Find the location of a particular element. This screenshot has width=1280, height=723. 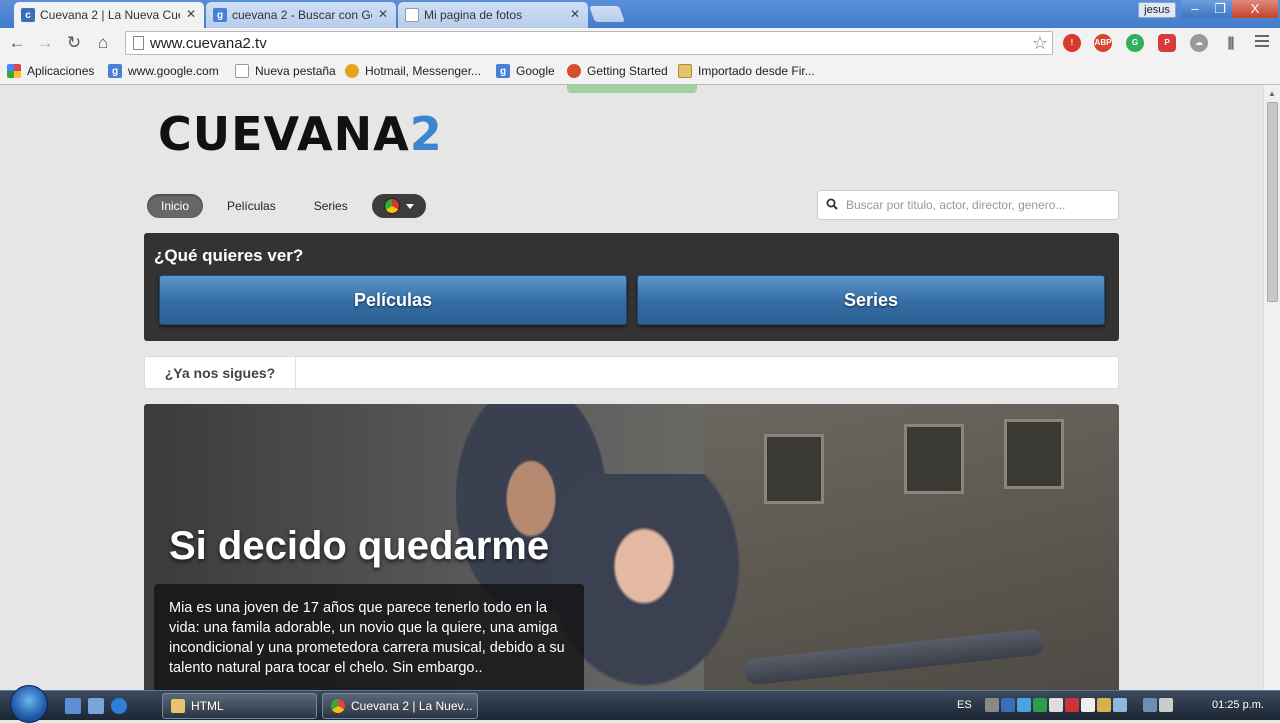

equalizer-icon: ⫼ is located at coordinates (1231, 43).